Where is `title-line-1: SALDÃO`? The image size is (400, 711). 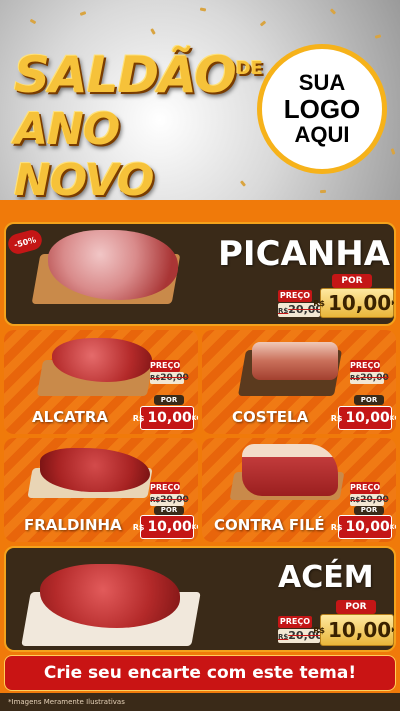 title-line-1: SALDÃO is located at coordinates (125, 75).